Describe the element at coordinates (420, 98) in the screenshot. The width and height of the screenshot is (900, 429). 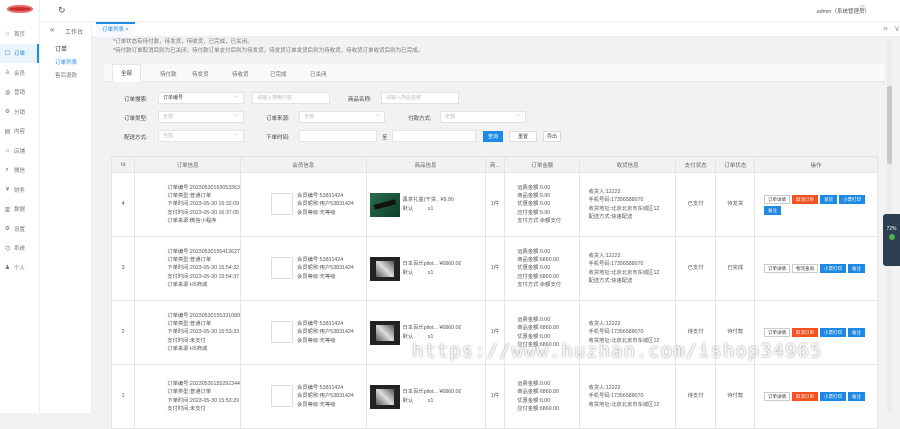
I see `goods-name-input: 请输入商品名称` at that location.